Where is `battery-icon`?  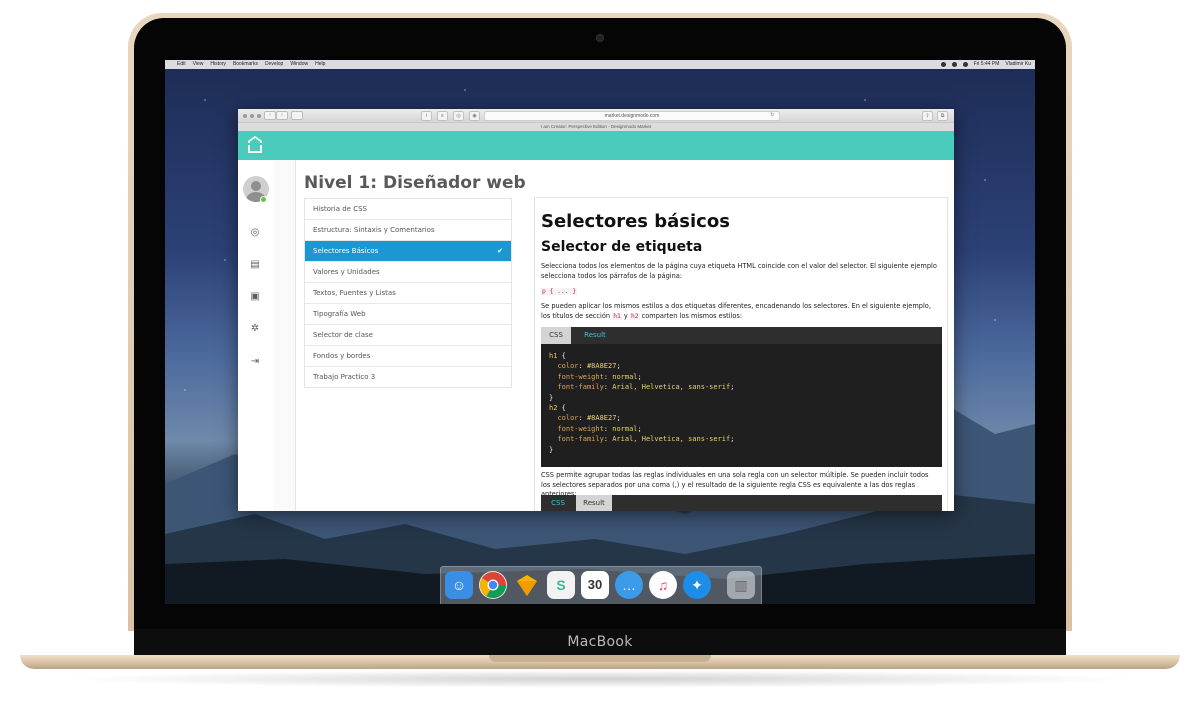 battery-icon is located at coordinates (965, 64).